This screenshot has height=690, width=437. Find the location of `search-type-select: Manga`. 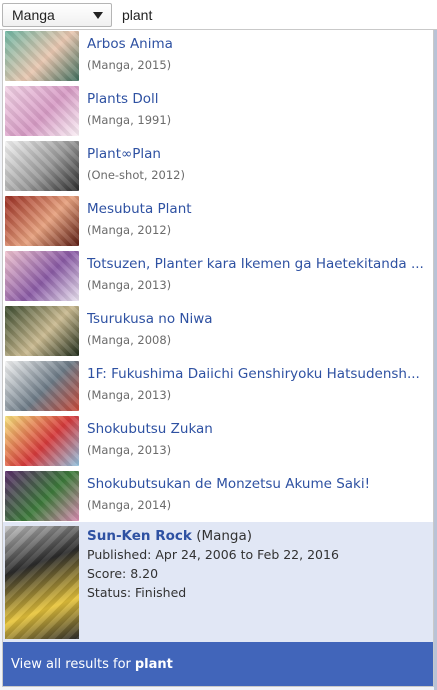

search-type-select: Manga is located at coordinates (57, 15).